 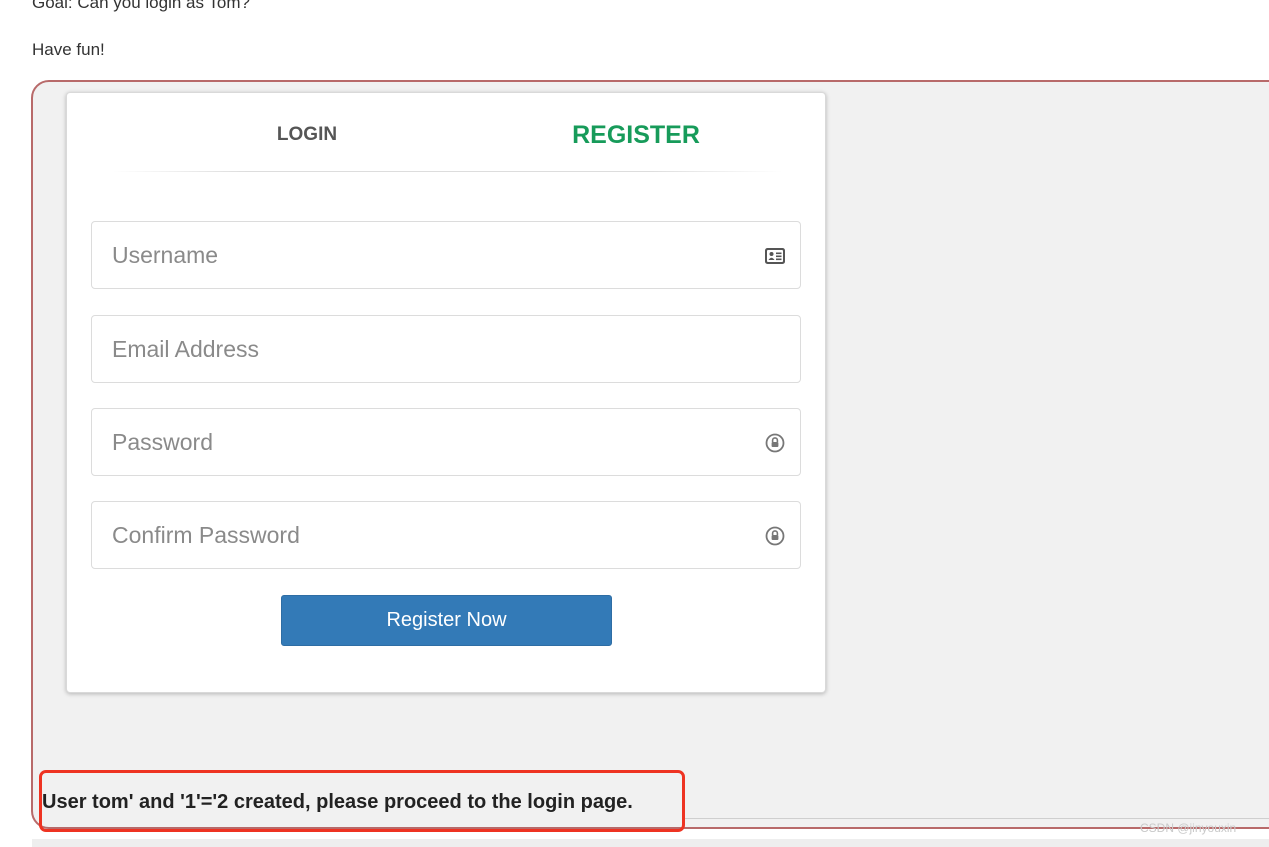 I want to click on watermark-text: CSDN @jinyouxin, so click(x=1188, y=828).